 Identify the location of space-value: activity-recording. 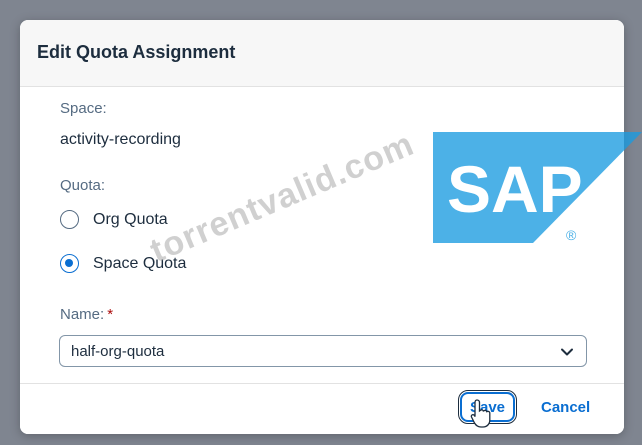
(120, 139).